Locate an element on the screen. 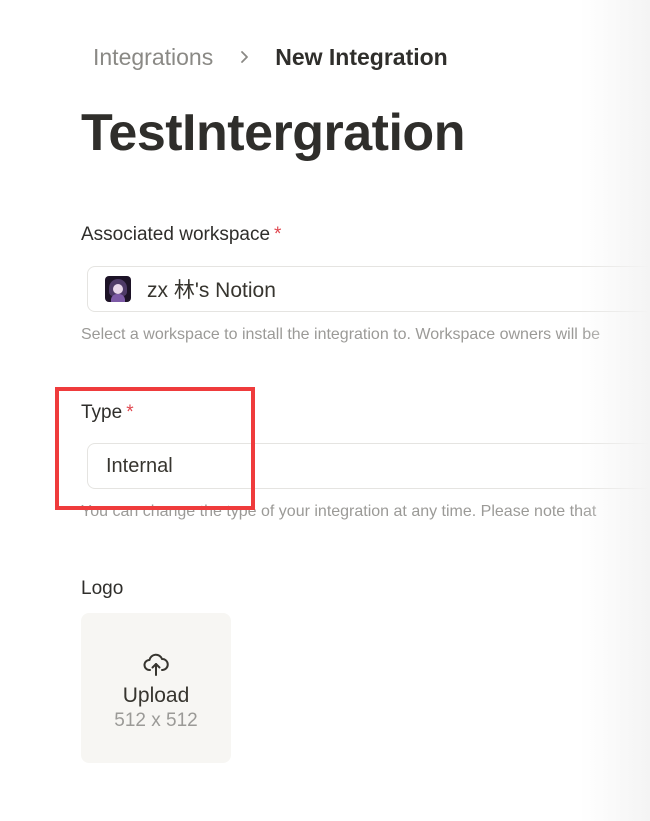 The width and height of the screenshot is (650, 821). chevron-right-icon is located at coordinates (244, 57).